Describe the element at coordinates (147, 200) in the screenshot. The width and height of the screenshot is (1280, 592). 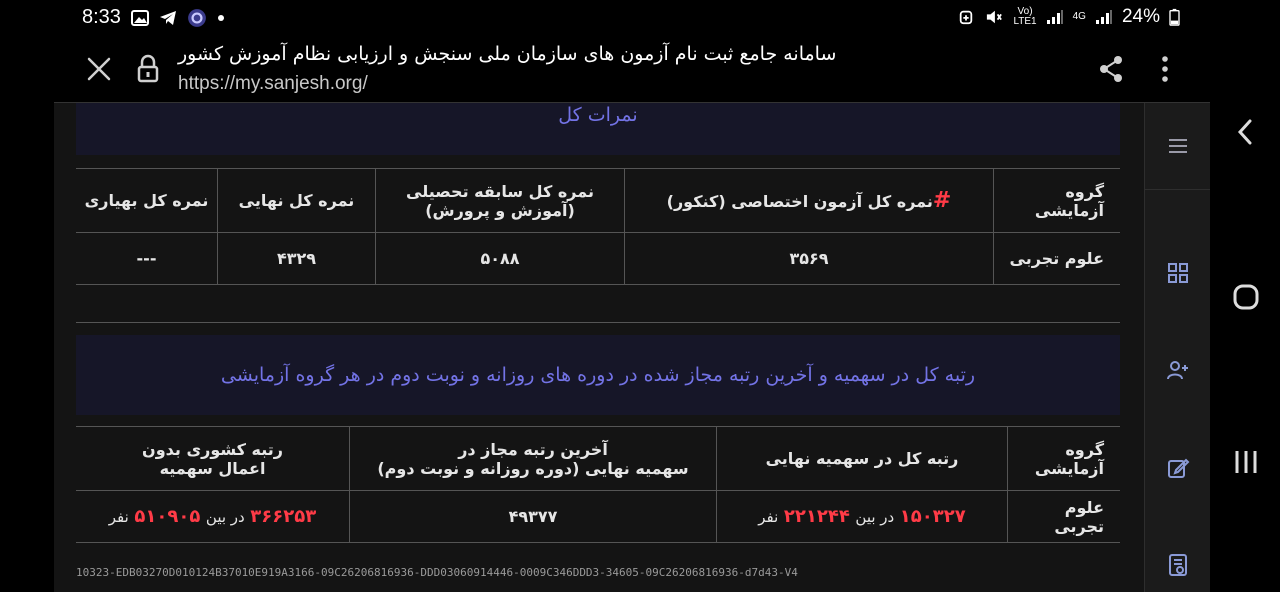
I see `col-header-spring: نمره کل بهیاری` at that location.